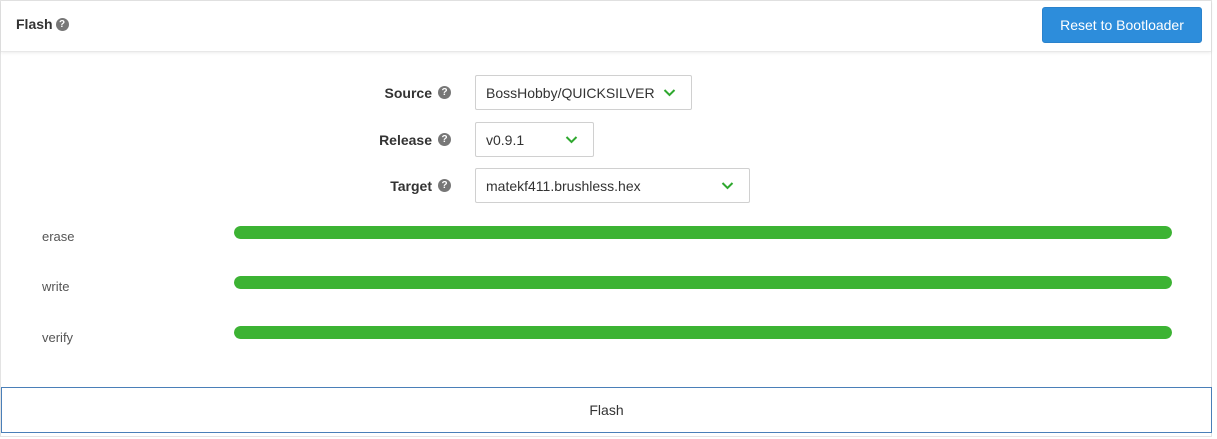 The image size is (1217, 439). I want to click on progress-row-write: write, so click(606, 286).